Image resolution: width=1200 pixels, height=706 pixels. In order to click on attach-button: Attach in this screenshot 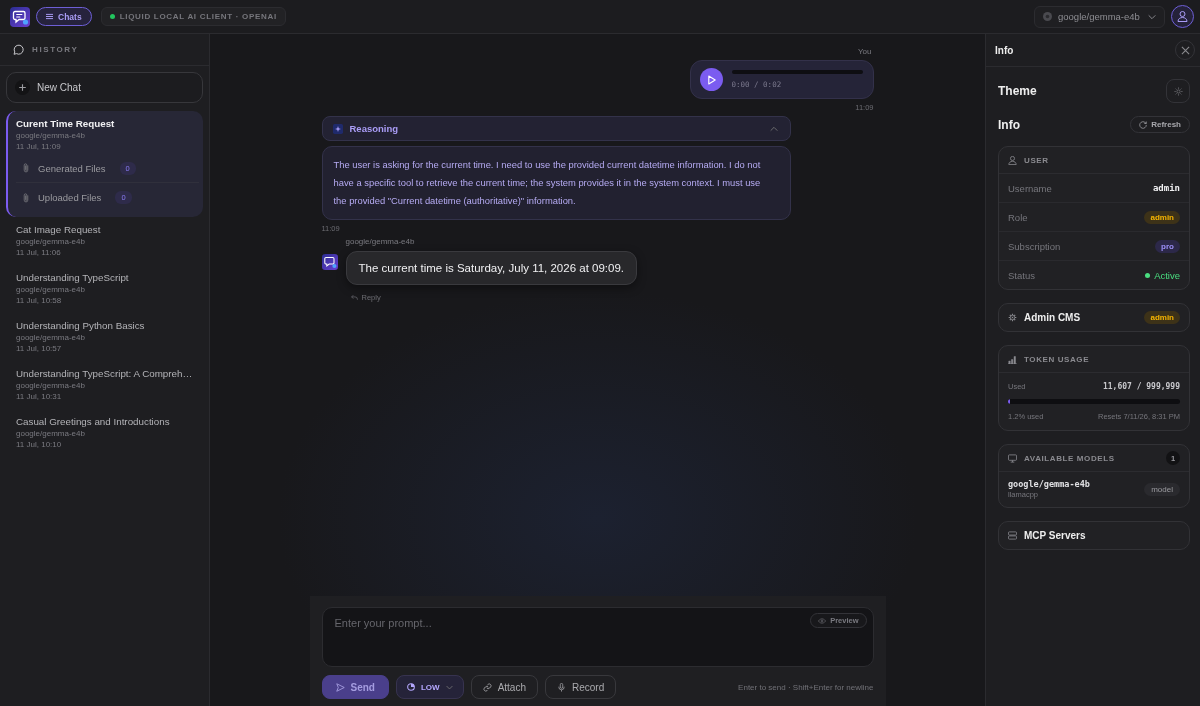, I will do `click(504, 687)`.